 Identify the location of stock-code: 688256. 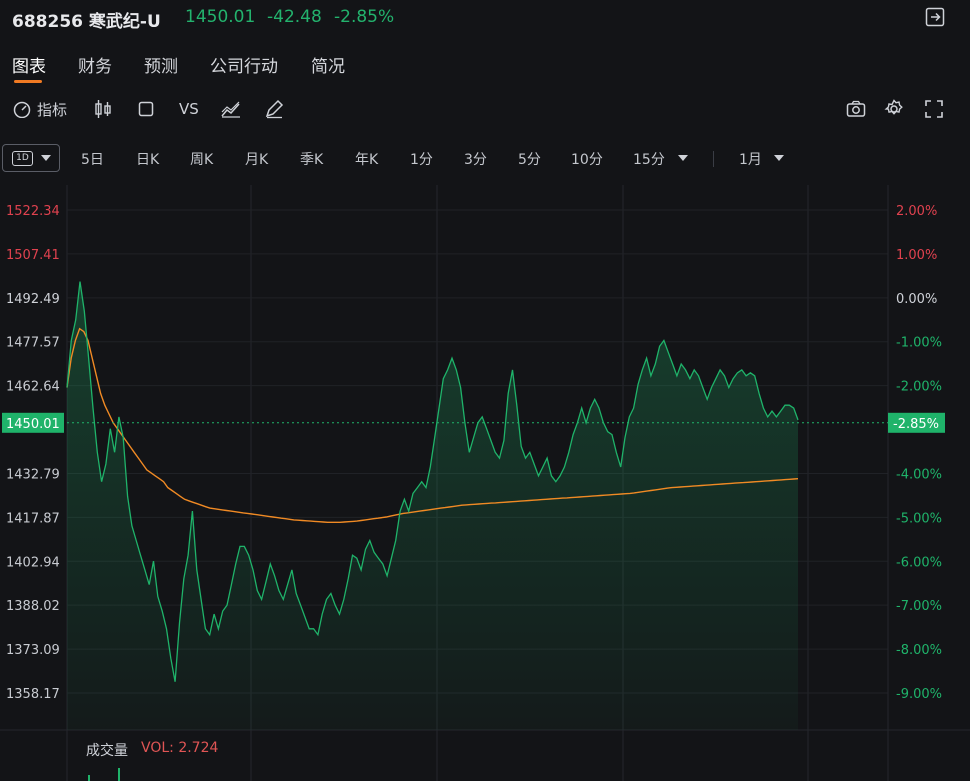
(47, 22).